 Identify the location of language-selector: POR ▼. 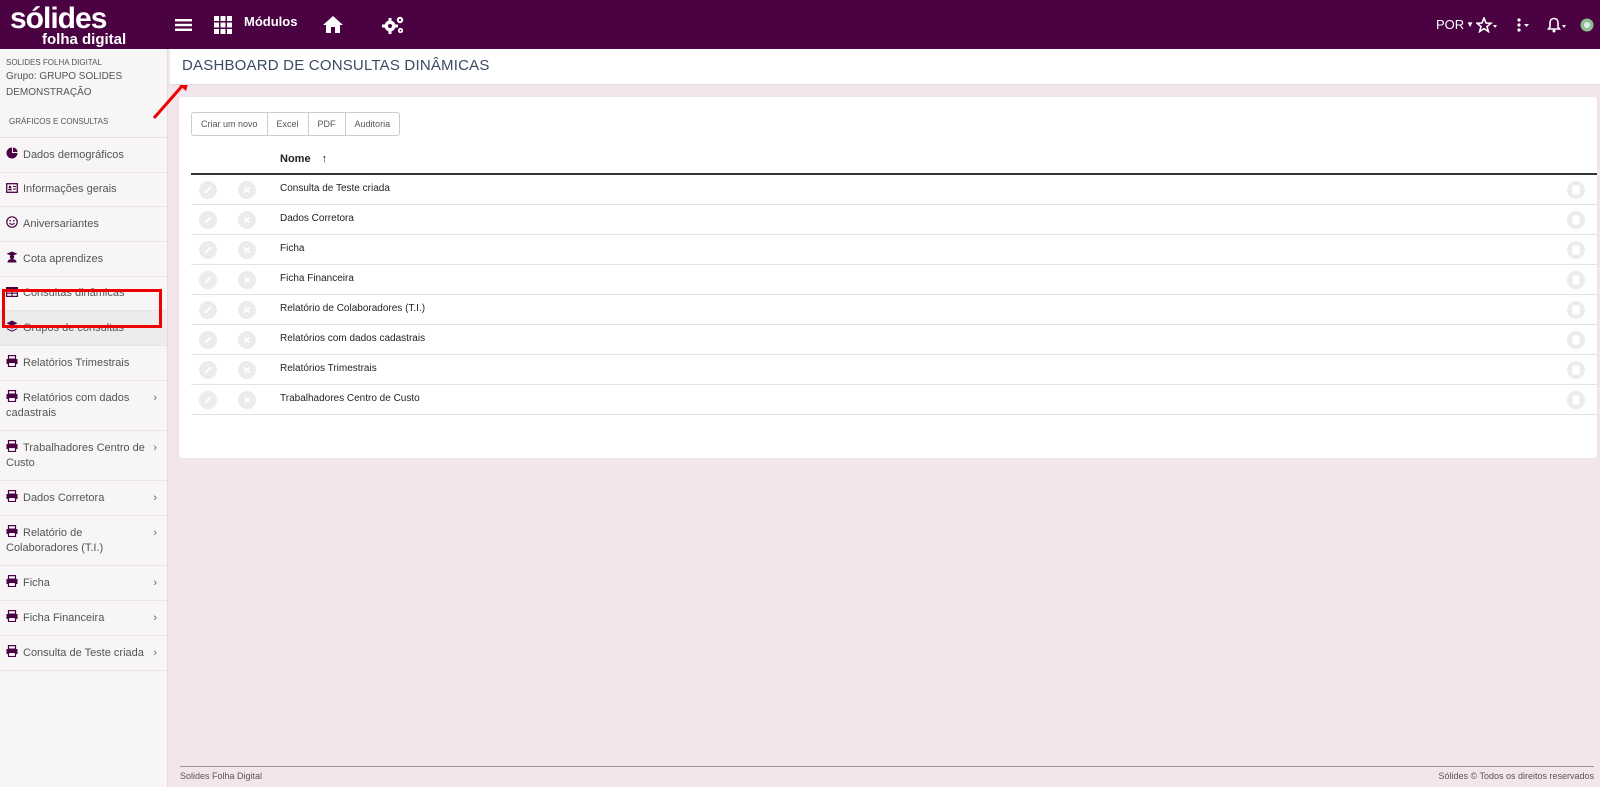
(1455, 24).